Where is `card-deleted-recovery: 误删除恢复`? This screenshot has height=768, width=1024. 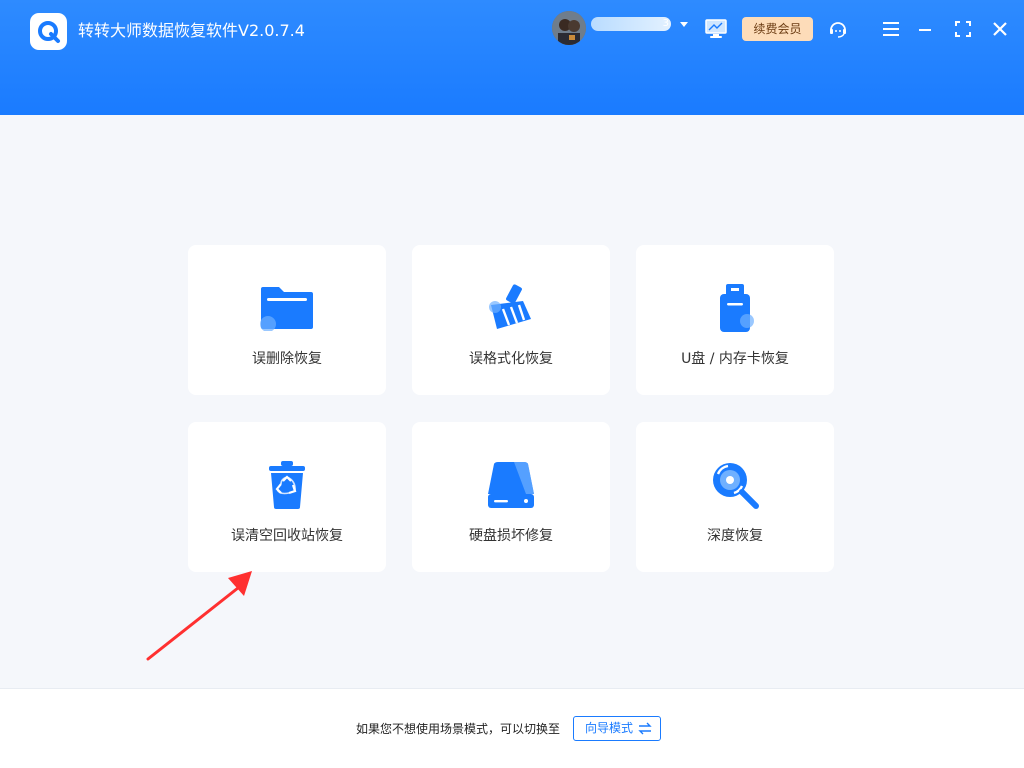 card-deleted-recovery: 误删除恢复 is located at coordinates (287, 320).